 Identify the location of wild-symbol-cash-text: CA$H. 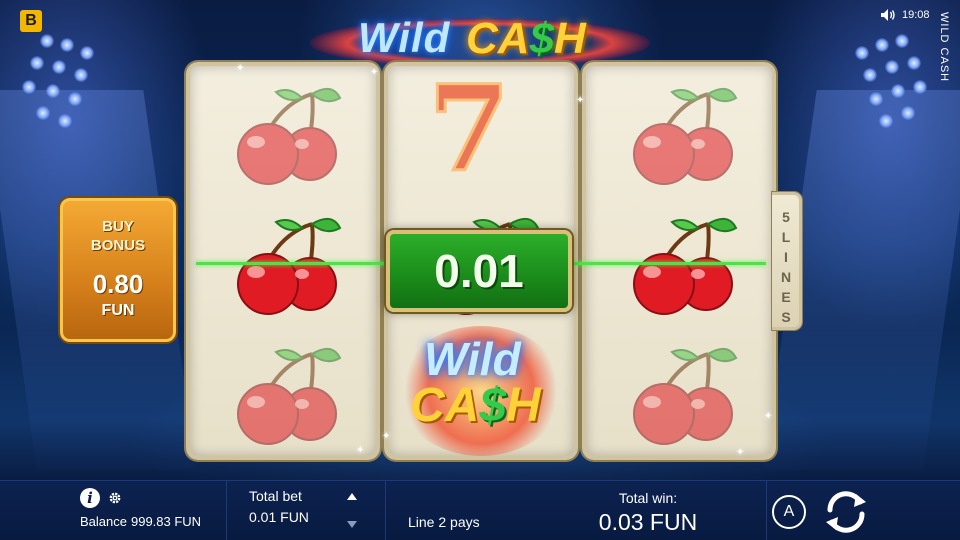
(475, 405).